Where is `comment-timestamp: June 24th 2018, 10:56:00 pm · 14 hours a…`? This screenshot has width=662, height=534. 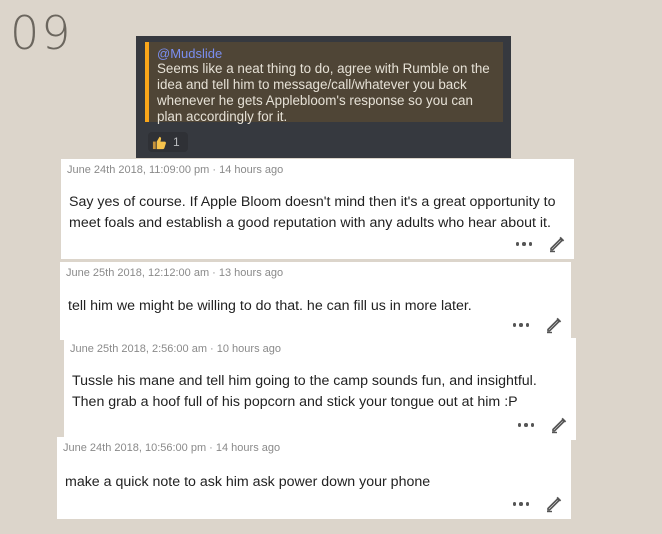 comment-timestamp: June 24th 2018, 10:56:00 pm · 14 hours a… is located at coordinates (172, 448).